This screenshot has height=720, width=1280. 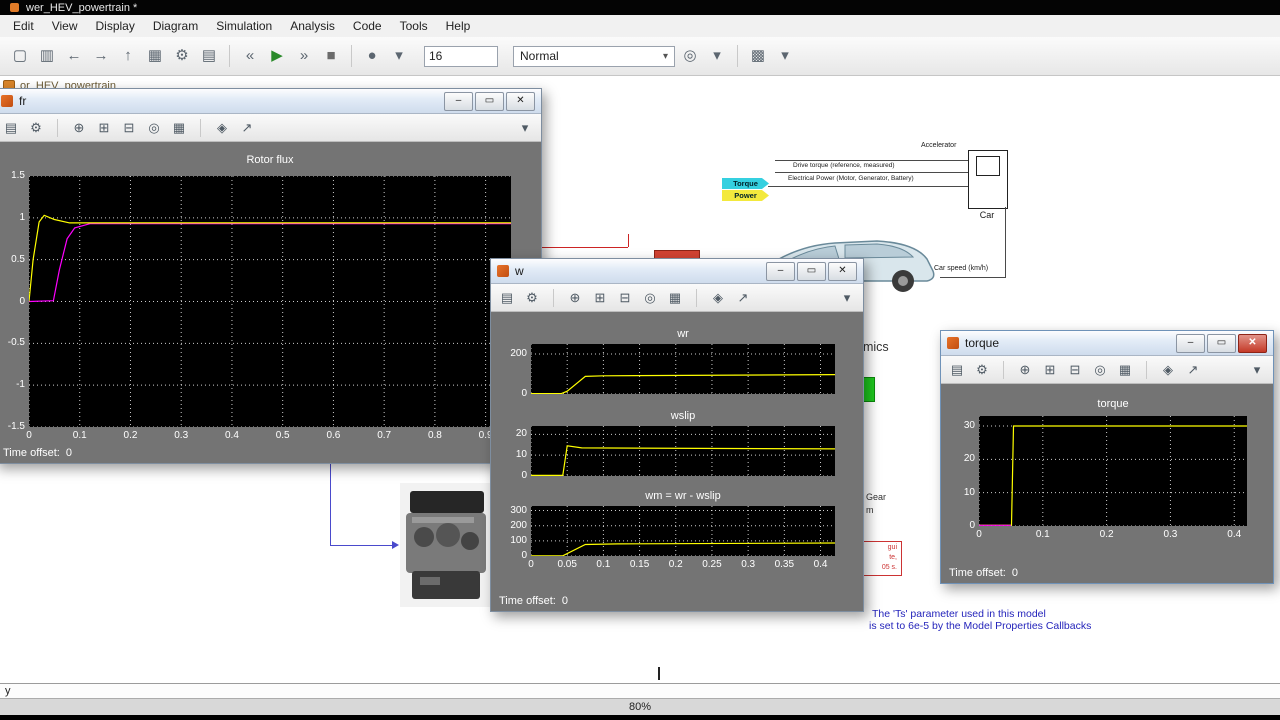 What do you see at coordinates (65, 26) in the screenshot?
I see `menu-view: View` at bounding box center [65, 26].